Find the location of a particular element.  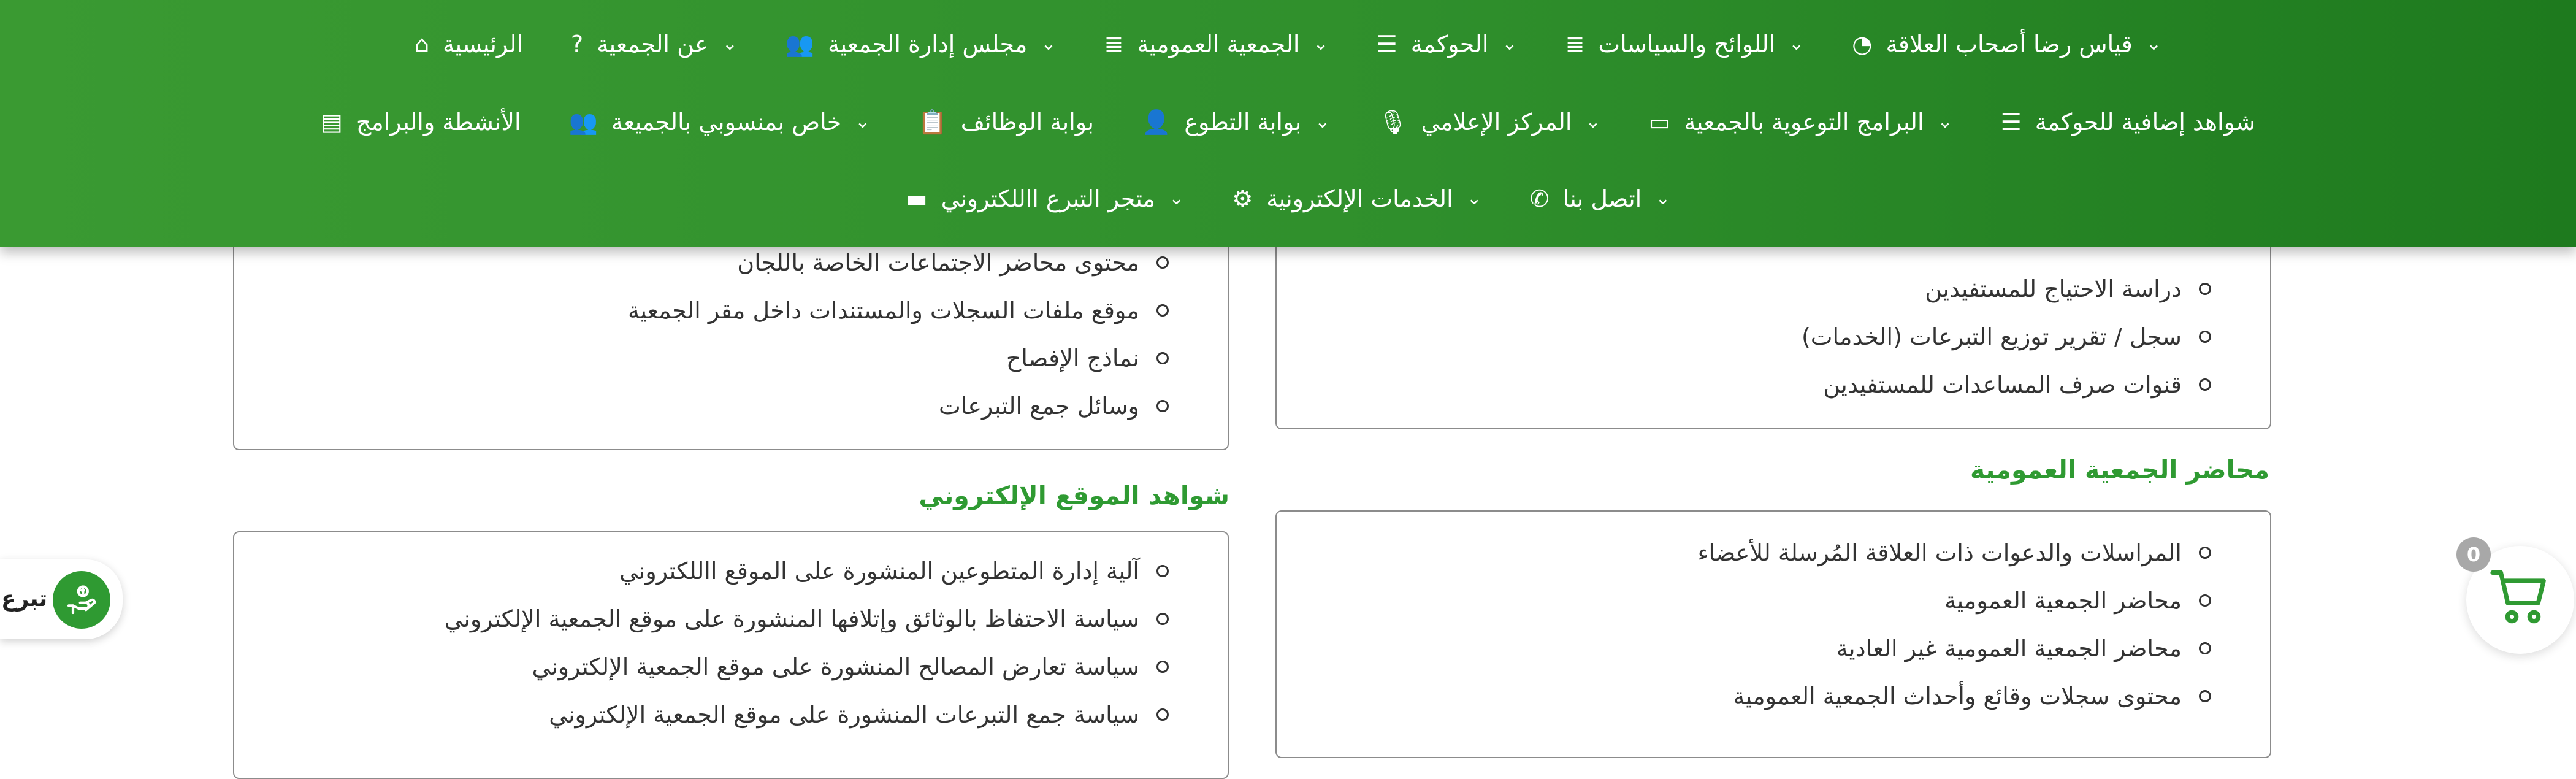

nav-item-label: الرئيسية is located at coordinates (483, 44).